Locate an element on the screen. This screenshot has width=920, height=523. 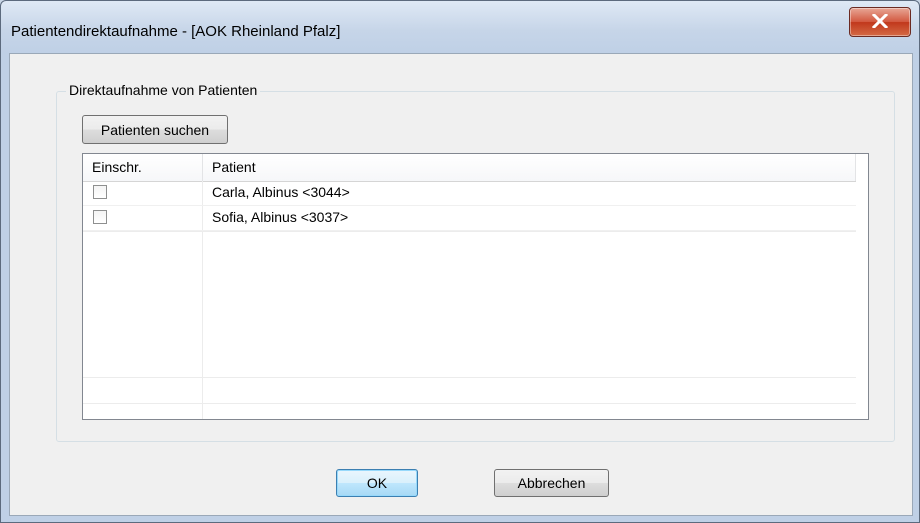
list-item: Carla, Albinus <3044> is located at coordinates (469, 193).